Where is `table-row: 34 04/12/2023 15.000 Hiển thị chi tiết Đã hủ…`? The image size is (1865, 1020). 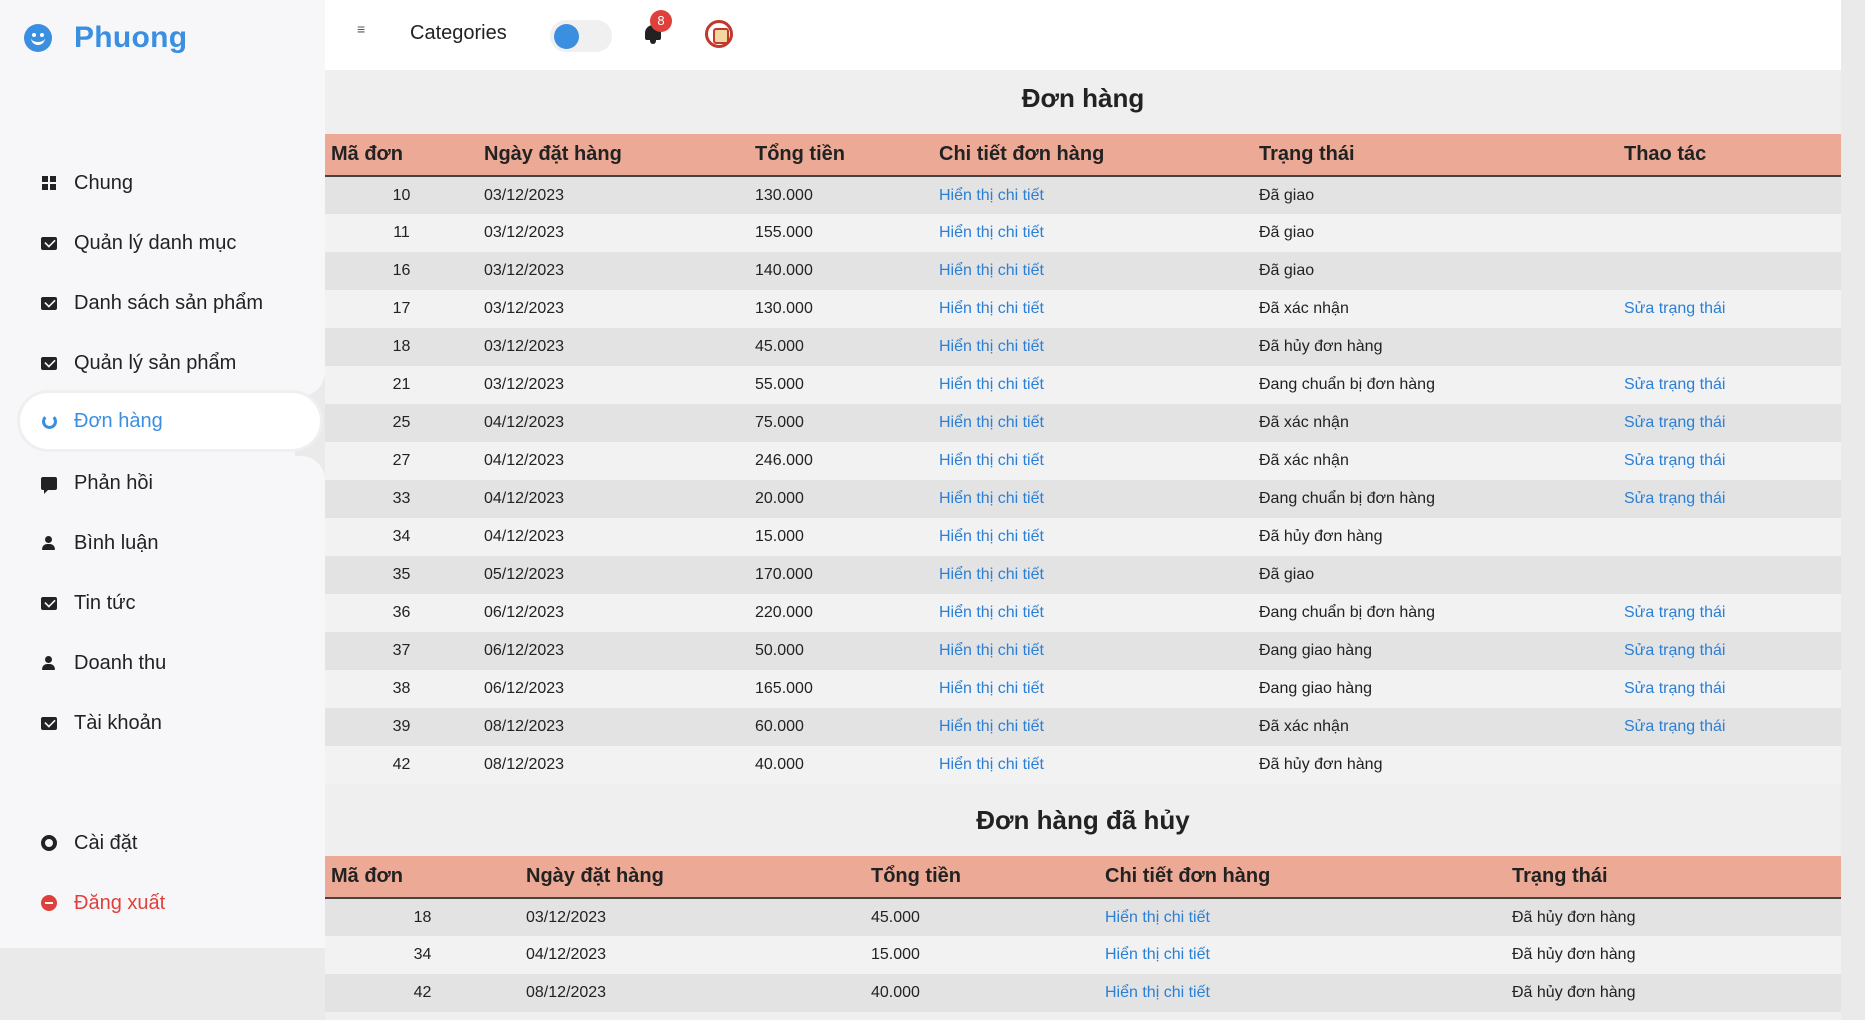
table-row: 34 04/12/2023 15.000 Hiển thị chi tiết Đã hủ… is located at coordinates (1083, 955).